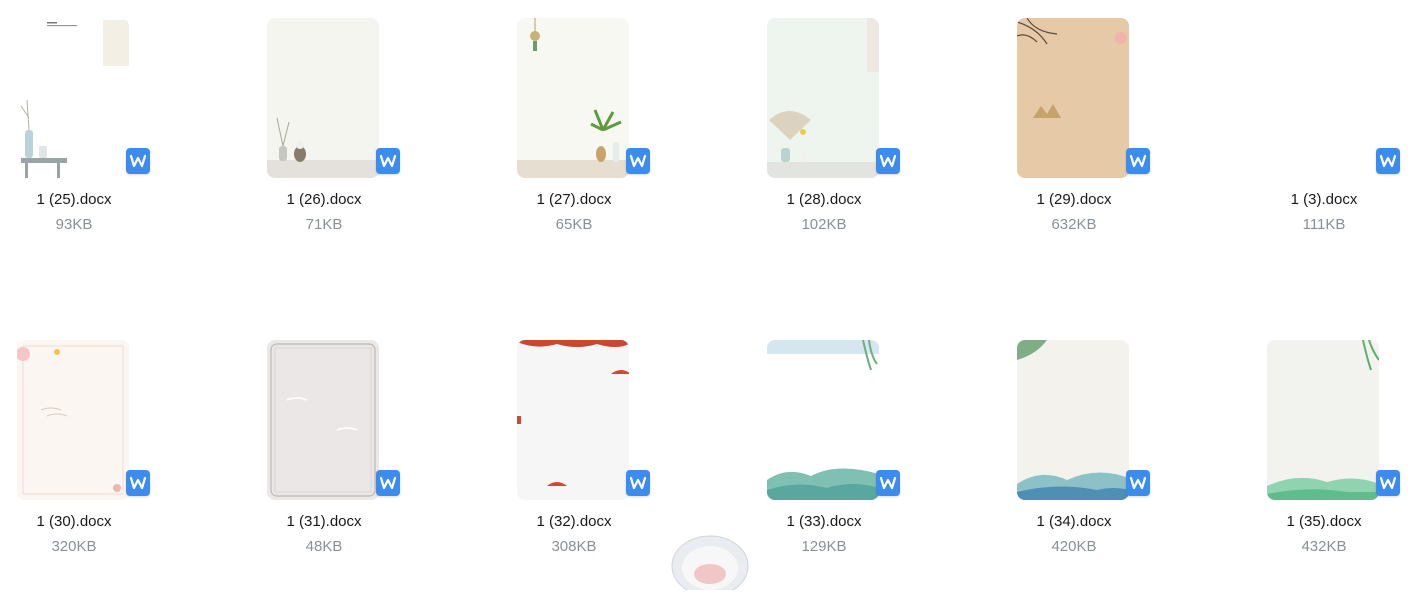 This screenshot has width=1425, height=595. What do you see at coordinates (824, 521) in the screenshot?
I see `file-name: 1 (33).docx` at bounding box center [824, 521].